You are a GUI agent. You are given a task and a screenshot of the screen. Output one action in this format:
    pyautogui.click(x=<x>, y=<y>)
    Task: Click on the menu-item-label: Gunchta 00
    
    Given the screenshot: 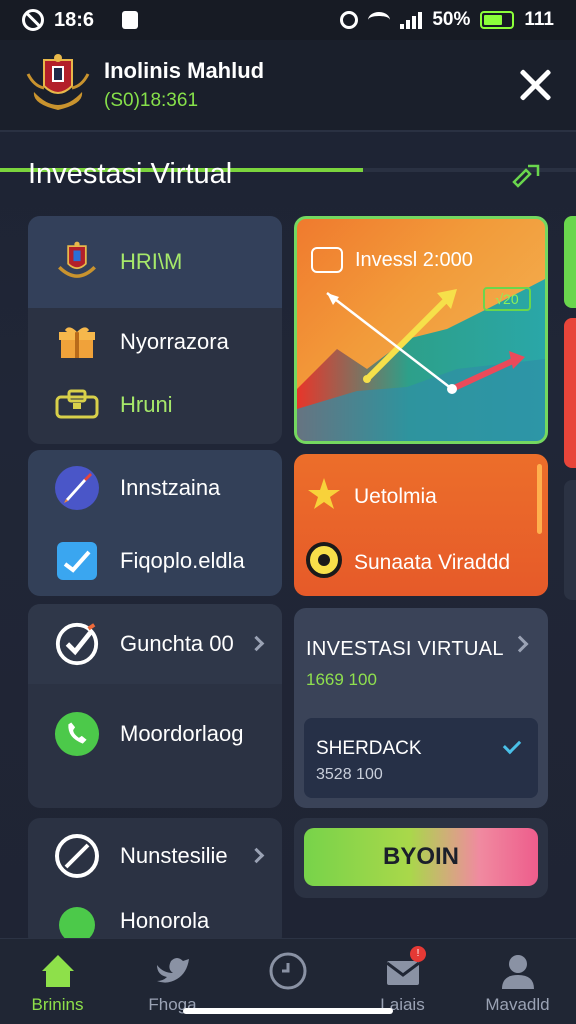 What is the action you would take?
    pyautogui.click(x=177, y=643)
    